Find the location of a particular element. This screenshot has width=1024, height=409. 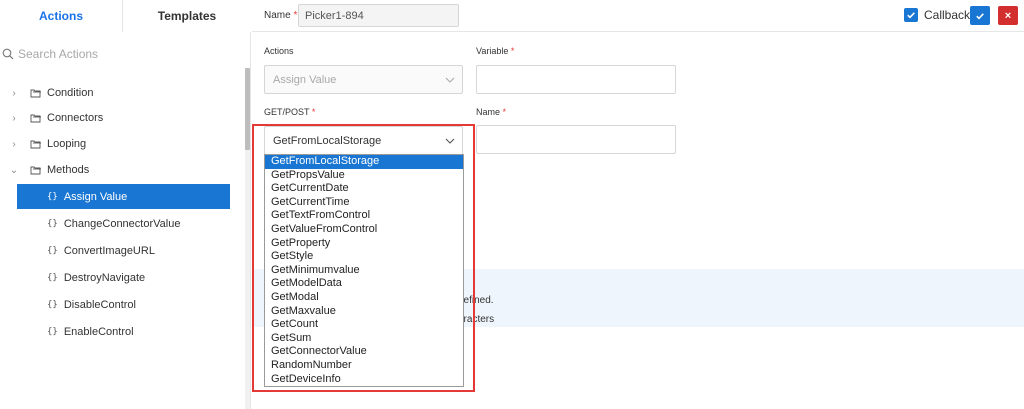

tree-group-connectors: › Connectors is located at coordinates (55, 118).